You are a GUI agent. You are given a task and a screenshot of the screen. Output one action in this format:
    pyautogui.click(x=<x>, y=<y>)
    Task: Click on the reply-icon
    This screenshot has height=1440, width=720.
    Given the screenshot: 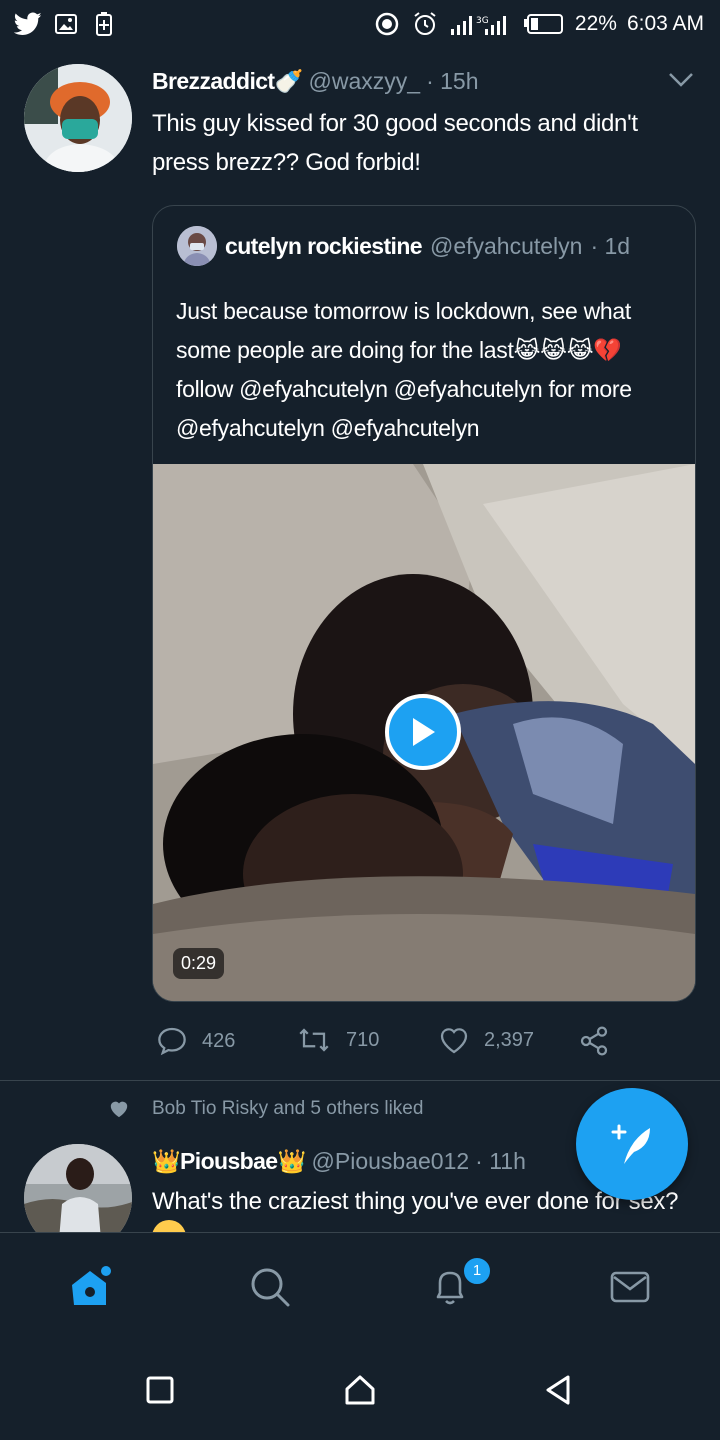 What is the action you would take?
    pyautogui.click(x=172, y=1041)
    